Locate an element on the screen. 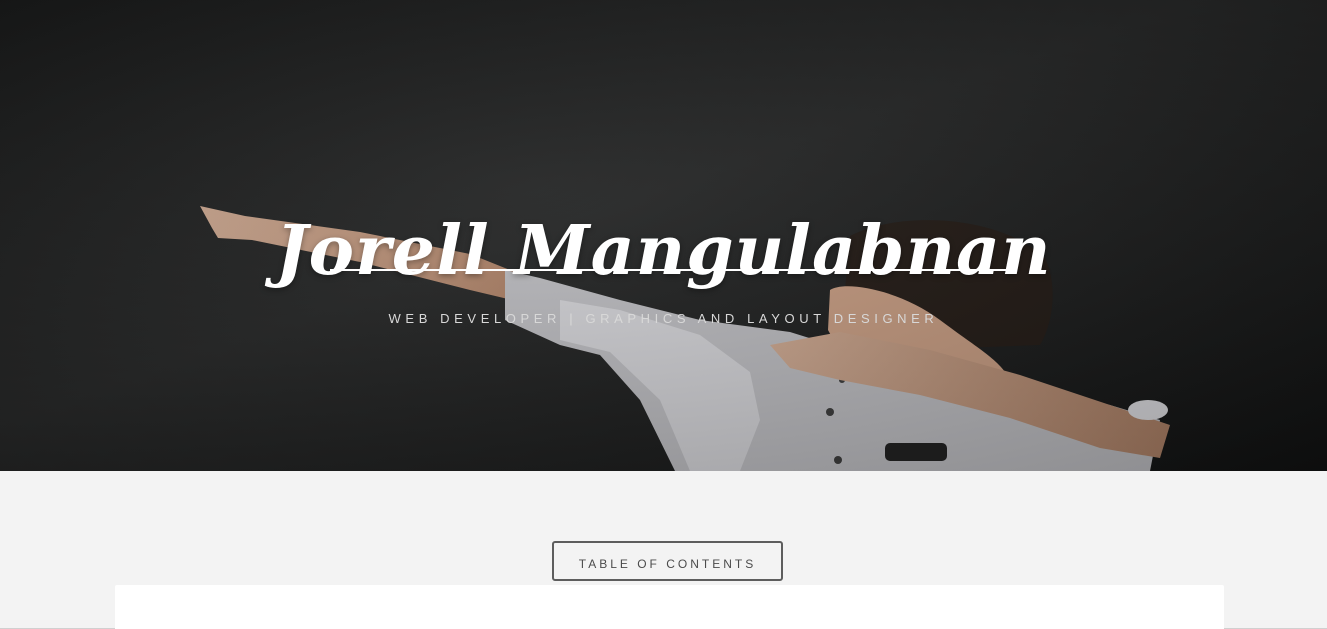 The width and height of the screenshot is (1327, 629). table-of-contents-button: TABLE OF CONTENTS is located at coordinates (667, 561).